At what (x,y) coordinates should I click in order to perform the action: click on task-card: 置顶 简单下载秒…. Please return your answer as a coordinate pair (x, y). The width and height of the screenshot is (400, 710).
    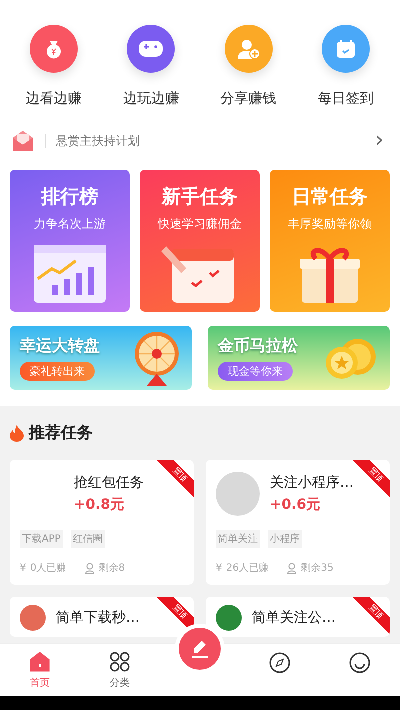
    Looking at the image, I should click on (102, 617).